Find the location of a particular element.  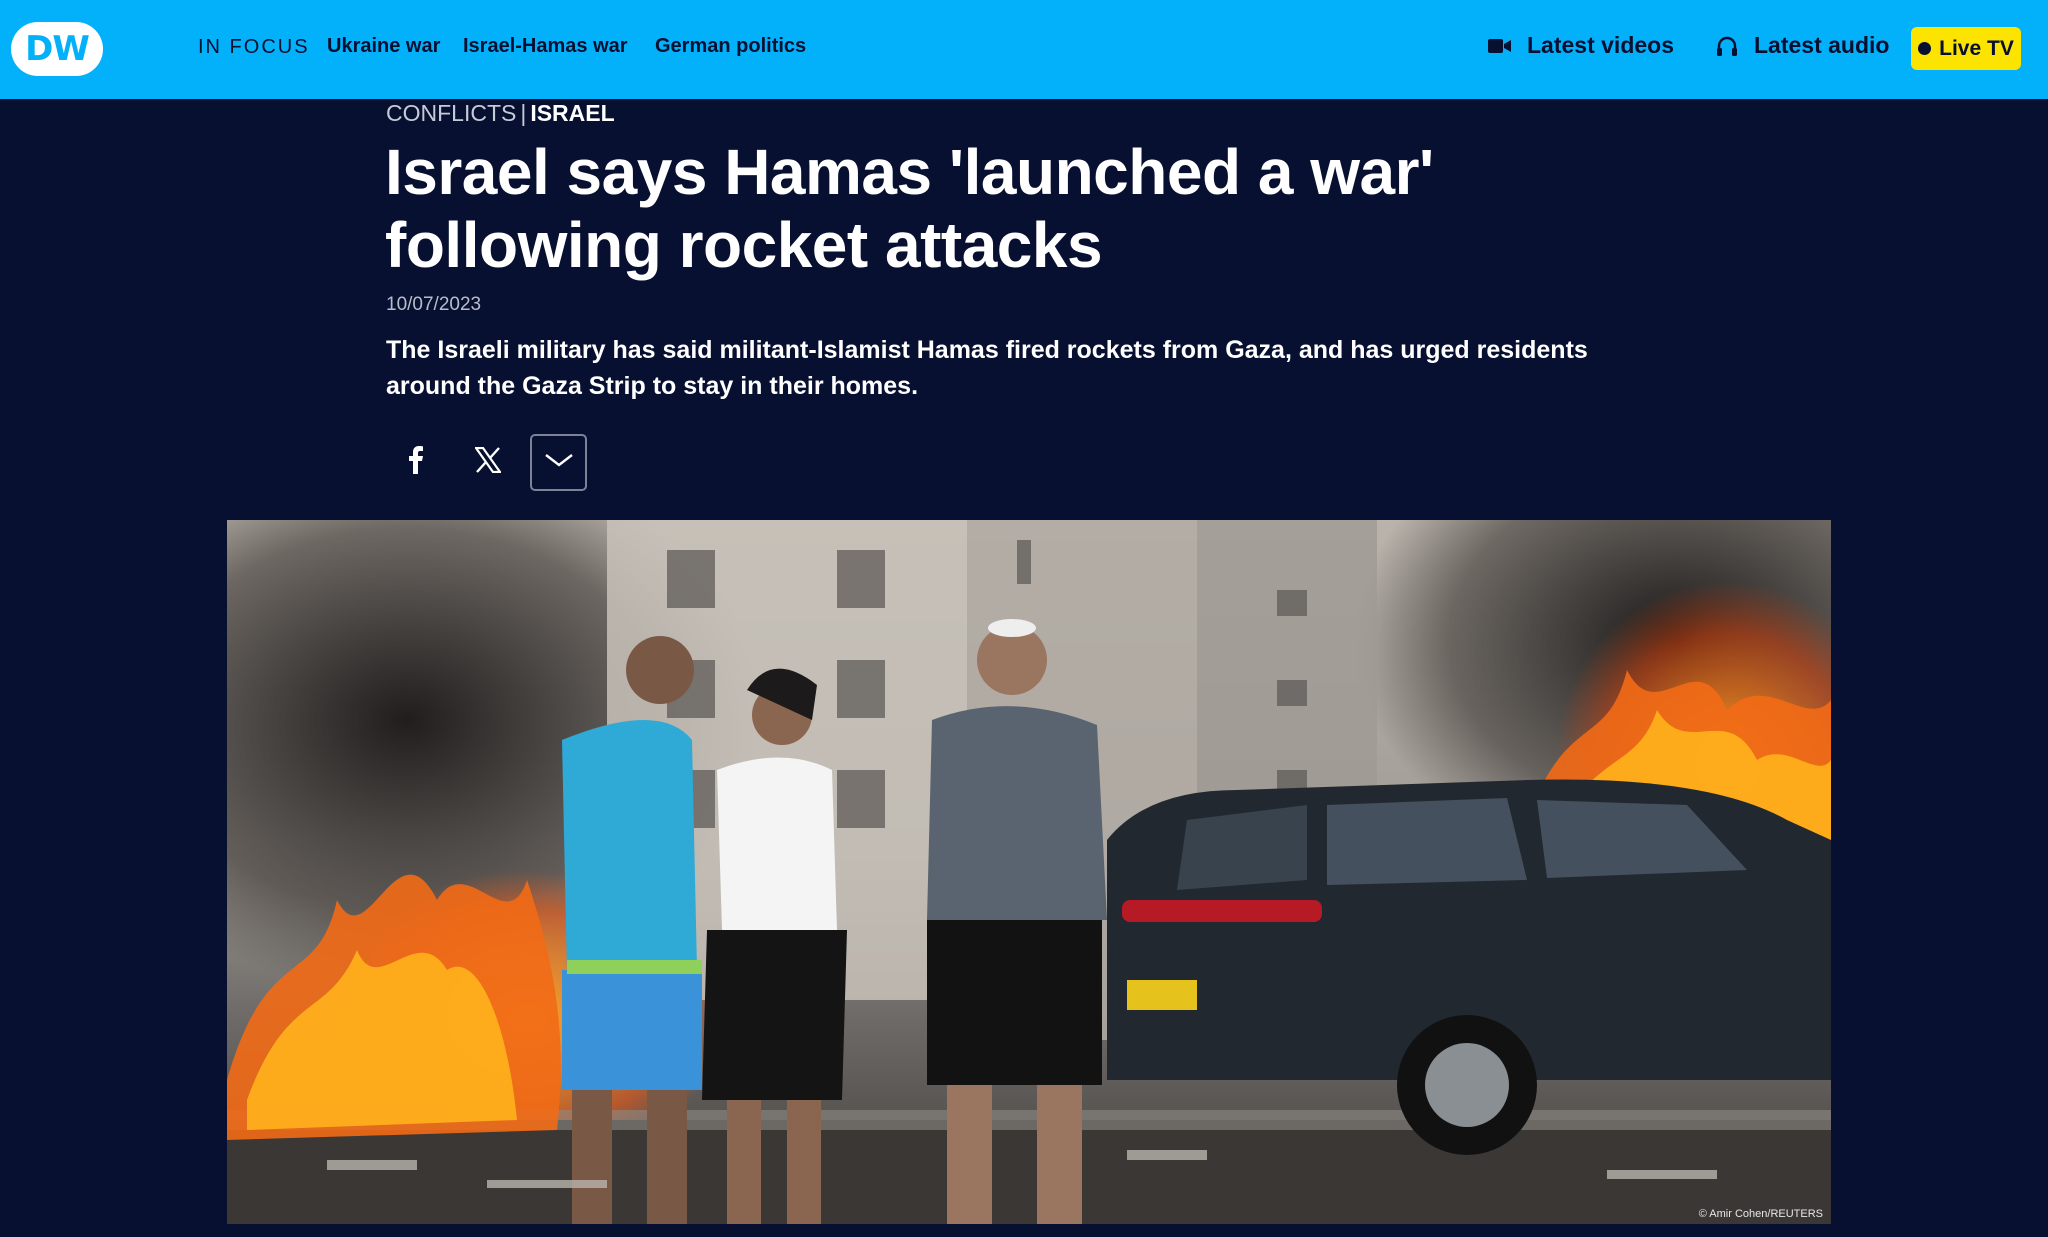

latest-audio-link: Latest audio is located at coordinates (1801, 45).